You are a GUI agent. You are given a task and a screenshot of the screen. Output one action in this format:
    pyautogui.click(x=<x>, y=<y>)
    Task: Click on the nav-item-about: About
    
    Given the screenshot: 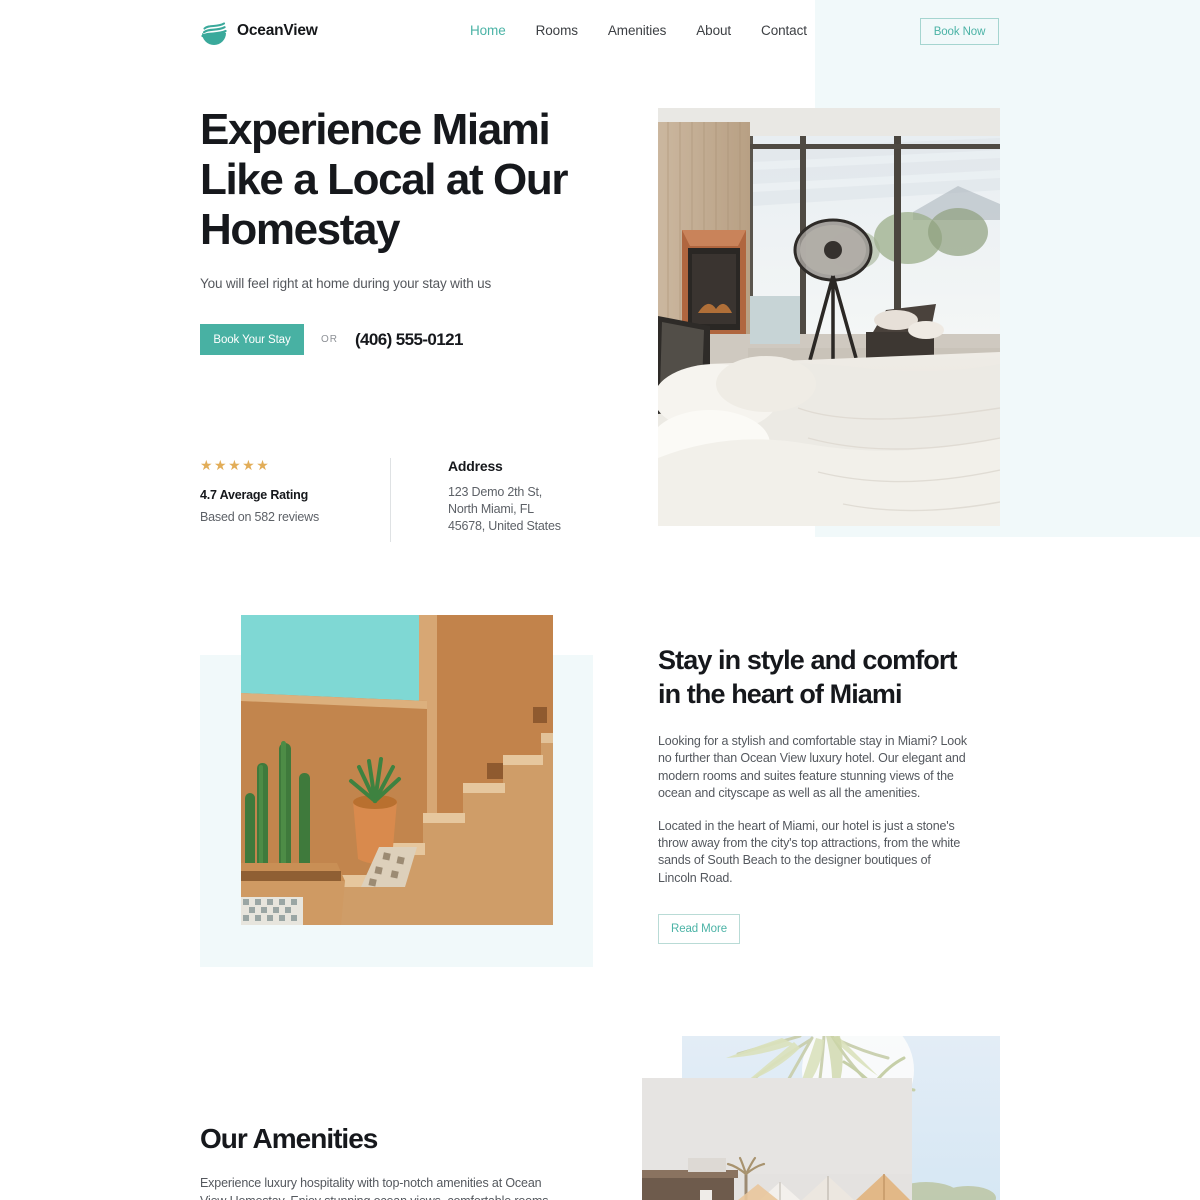 What is the action you would take?
    pyautogui.click(x=713, y=30)
    